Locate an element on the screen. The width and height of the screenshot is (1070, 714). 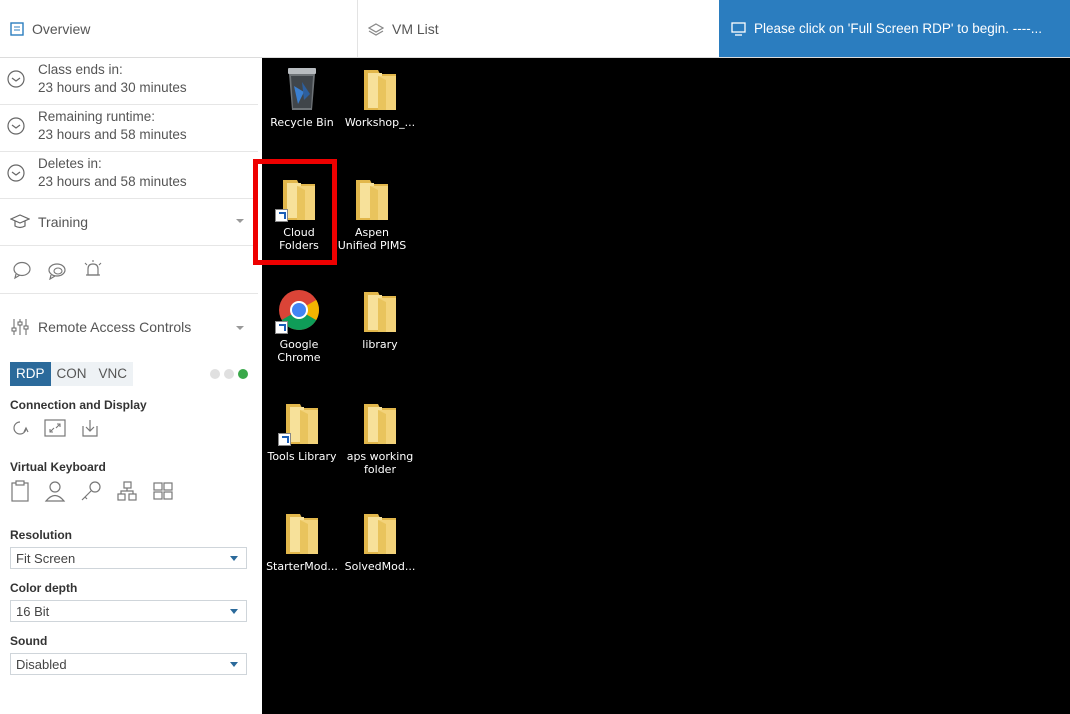
connection-display-label: Connection and Display is located at coordinates (78, 405).